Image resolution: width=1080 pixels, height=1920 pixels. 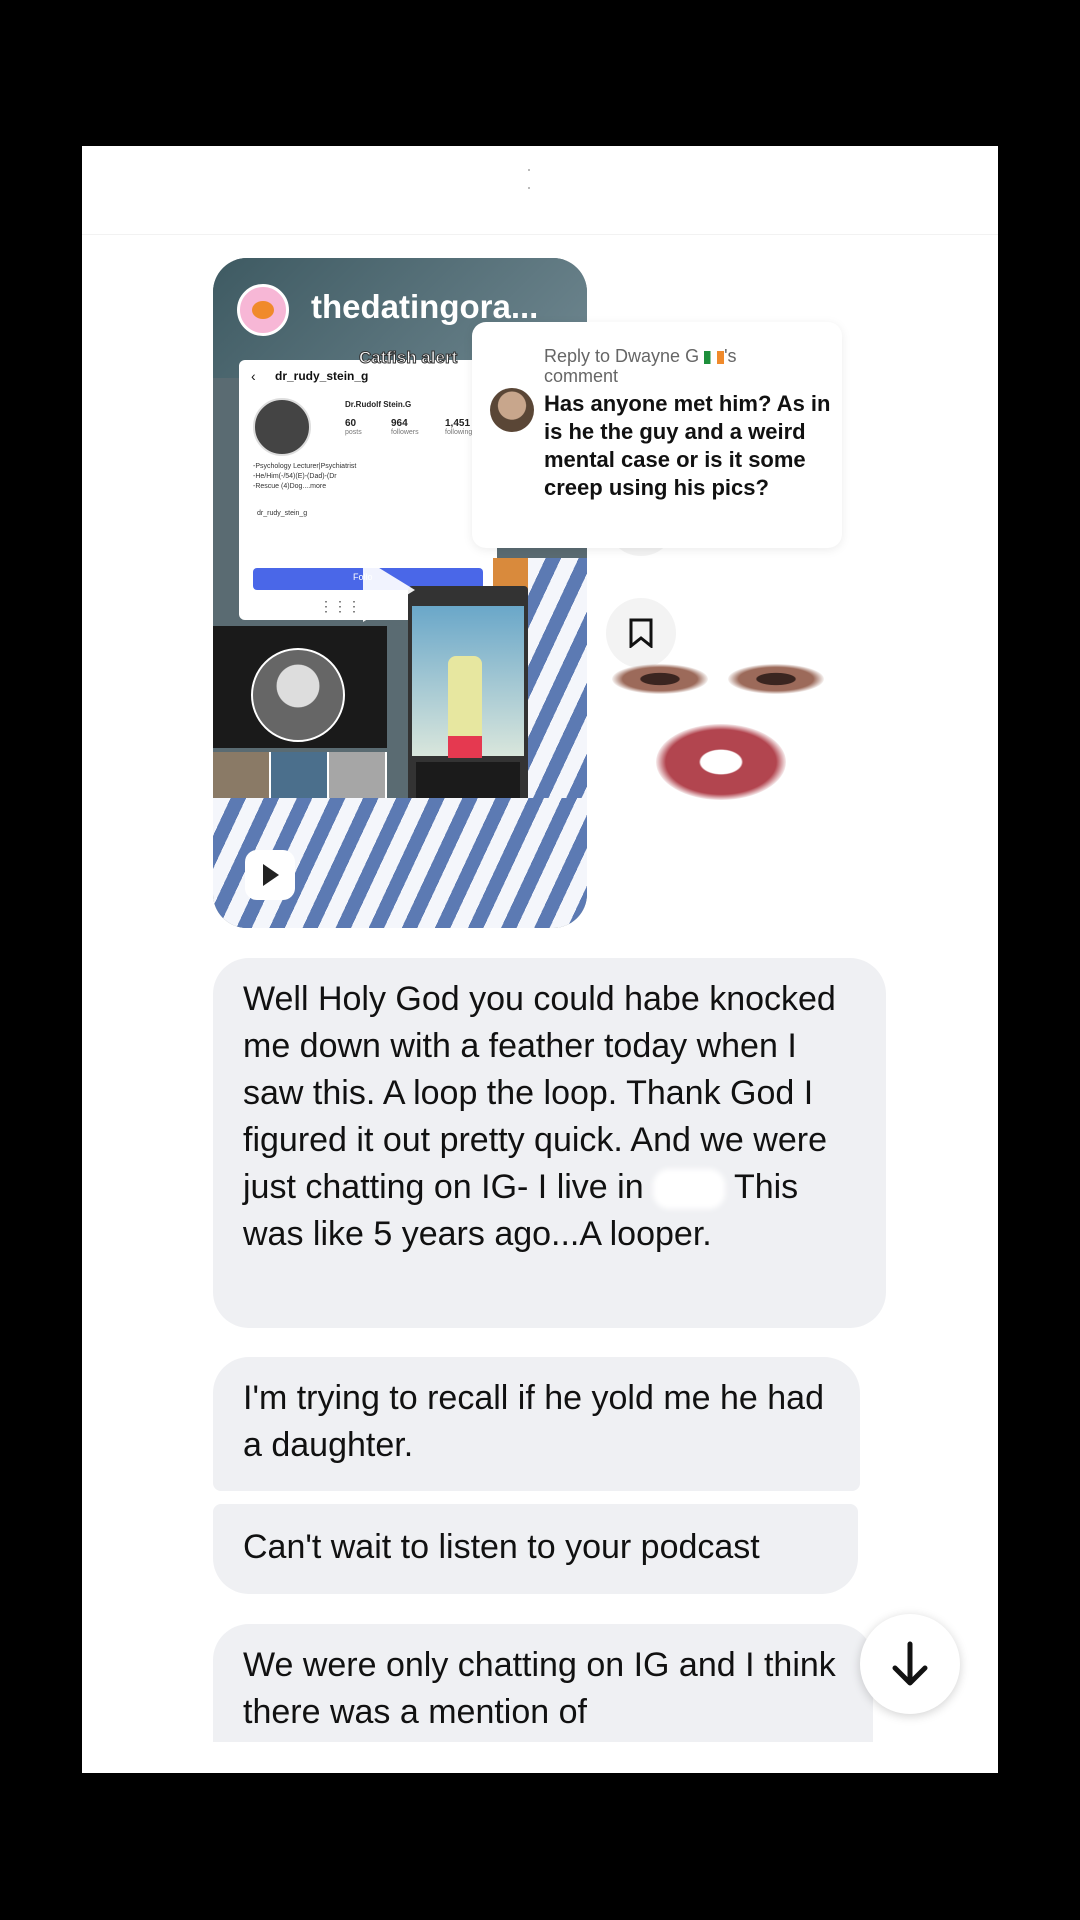 I want to click on bottom-edge, so click(x=540, y=1757).